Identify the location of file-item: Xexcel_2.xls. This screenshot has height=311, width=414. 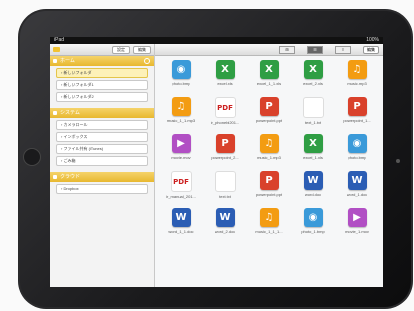
(313, 78).